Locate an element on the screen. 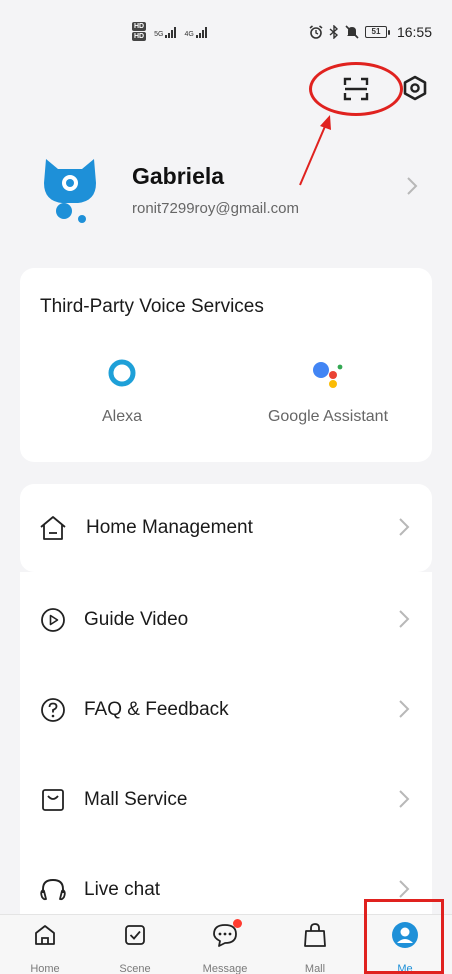 The image size is (452, 974). nav-home: Home is located at coordinates (45, 944).